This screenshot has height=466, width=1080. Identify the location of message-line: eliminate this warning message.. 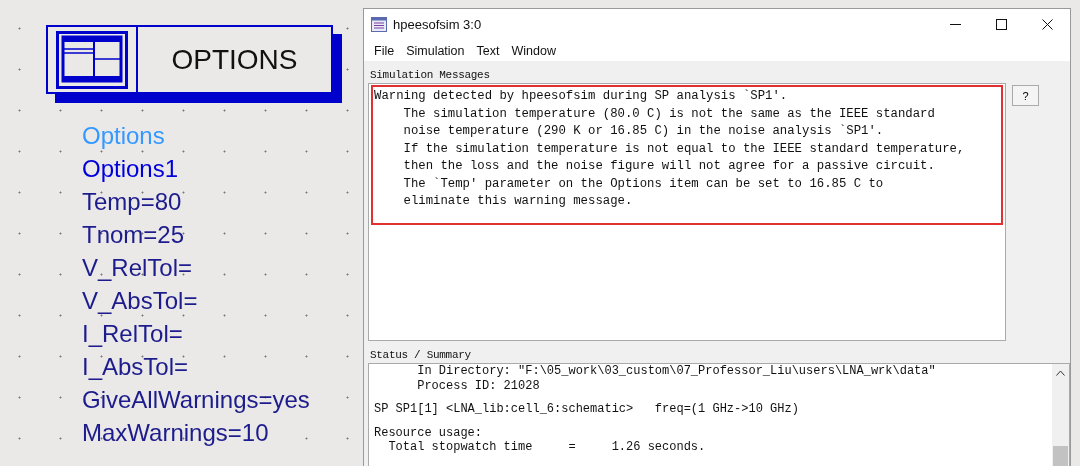
(518, 201).